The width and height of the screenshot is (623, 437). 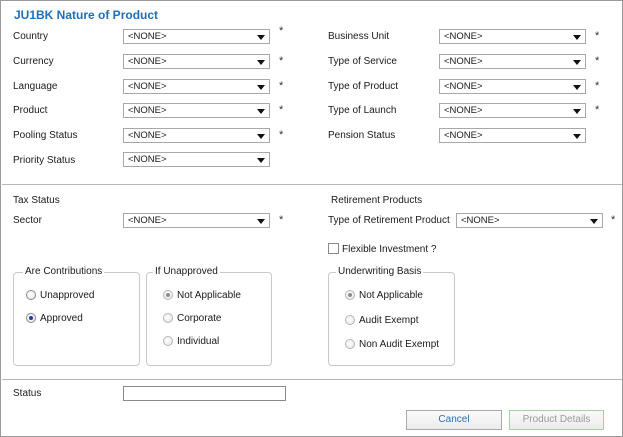 What do you see at coordinates (86, 15) in the screenshot?
I see `dialog-title: JU1BK Nature of Product` at bounding box center [86, 15].